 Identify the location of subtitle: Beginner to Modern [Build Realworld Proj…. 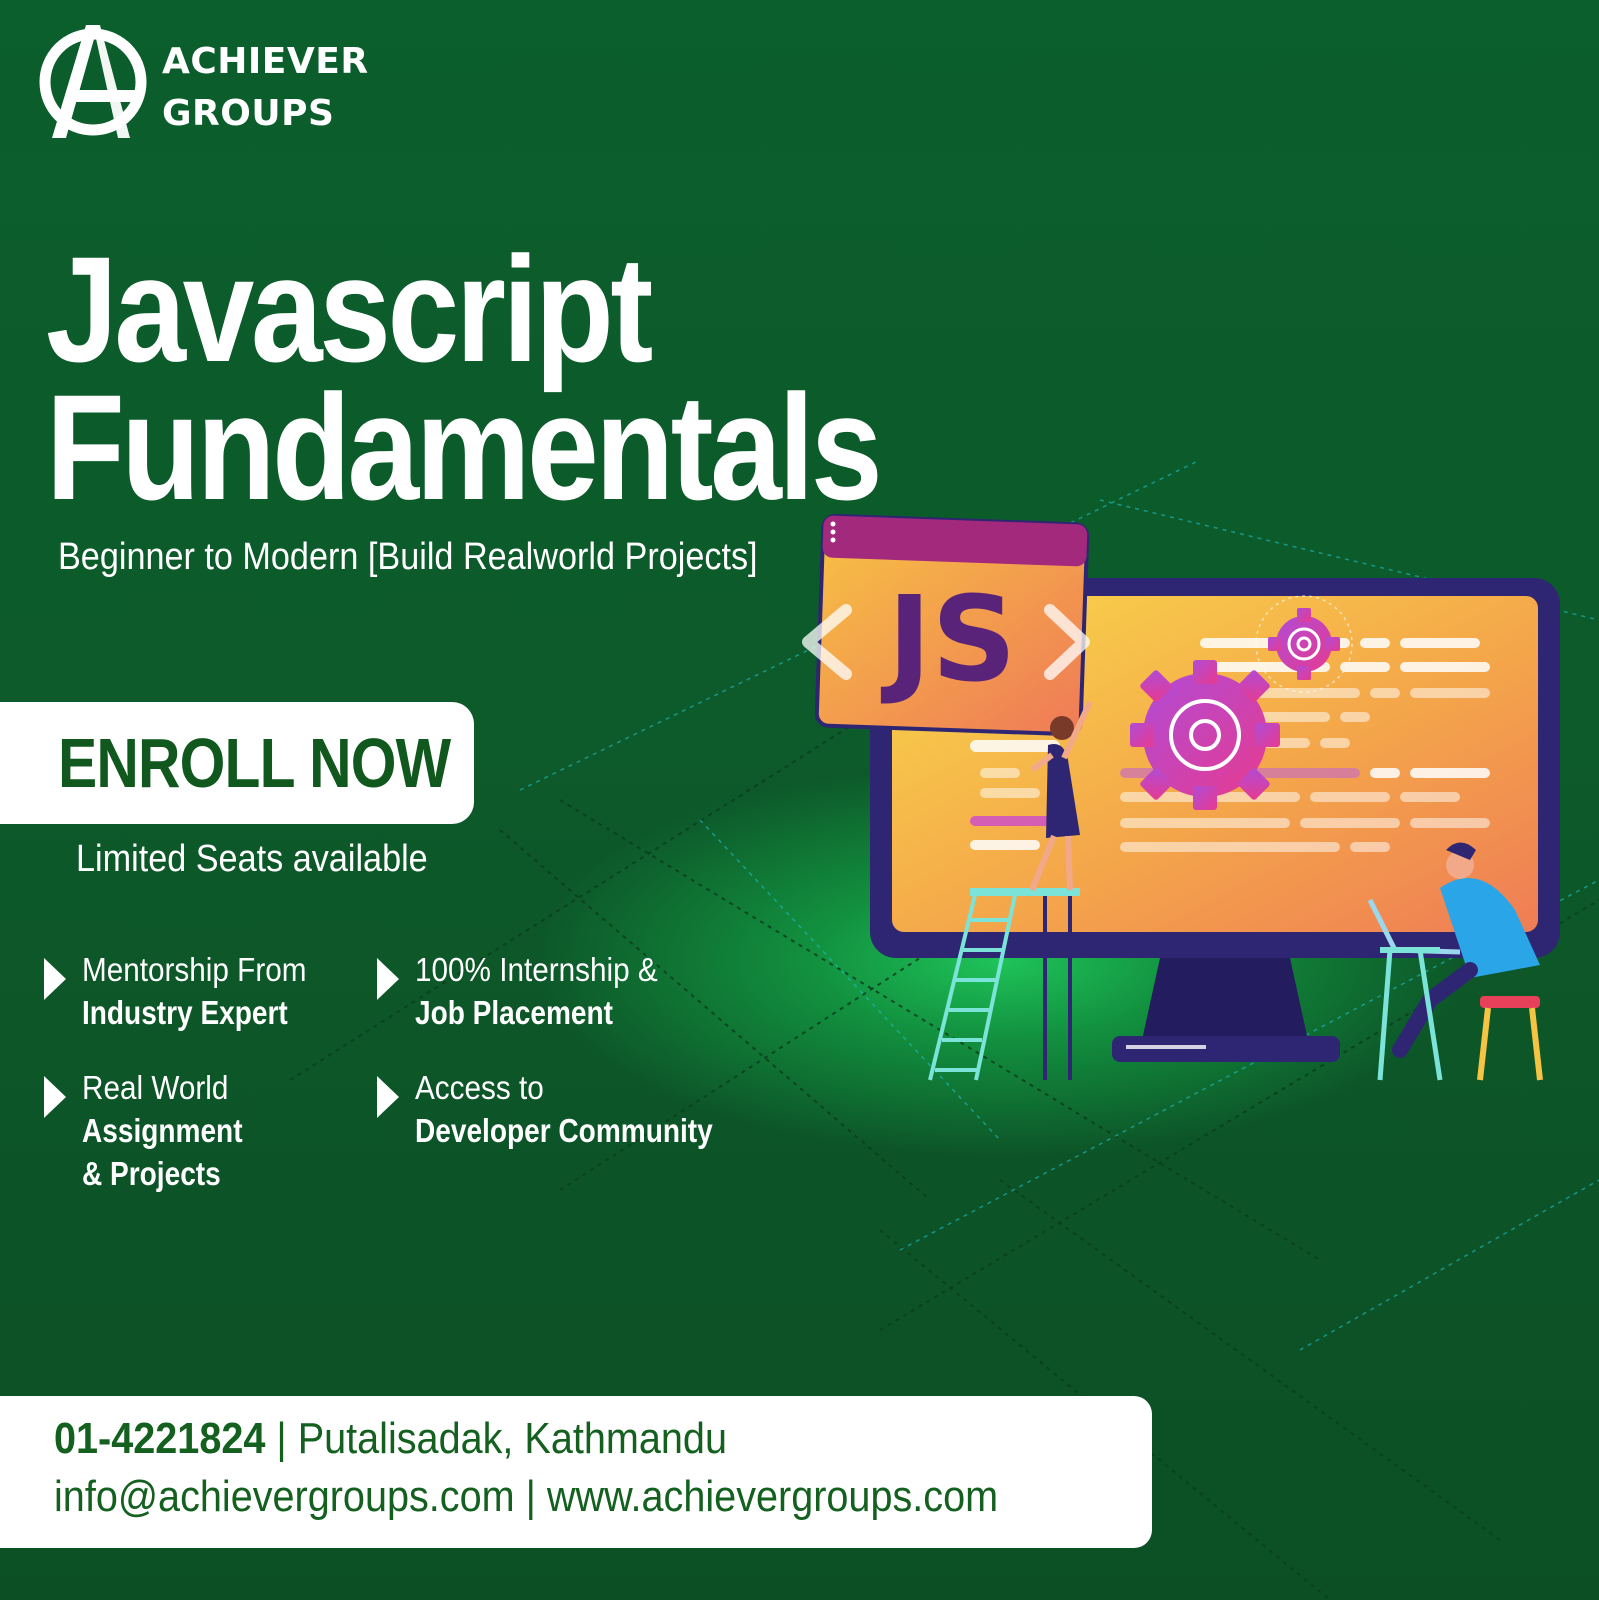
(408, 557).